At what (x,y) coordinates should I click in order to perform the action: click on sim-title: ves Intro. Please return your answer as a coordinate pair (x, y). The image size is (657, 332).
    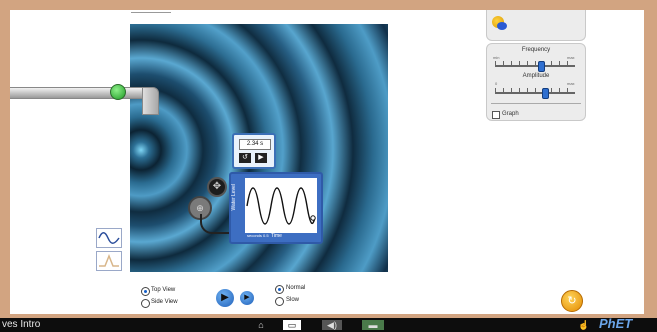
    Looking at the image, I should click on (21, 324).